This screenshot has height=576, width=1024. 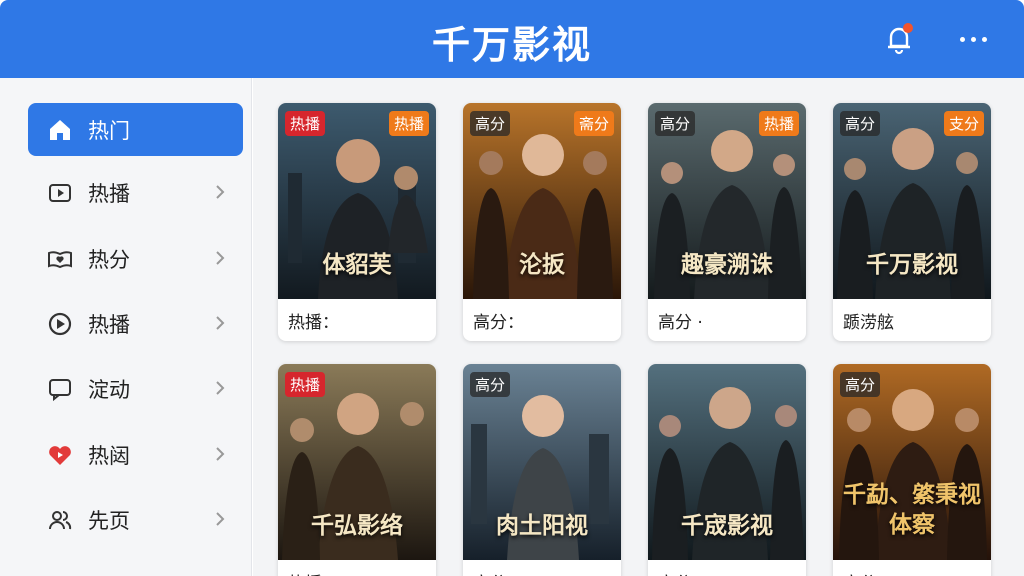 What do you see at coordinates (357, 462) in the screenshot?
I see `poster-image: 热播 千弘影络` at bounding box center [357, 462].